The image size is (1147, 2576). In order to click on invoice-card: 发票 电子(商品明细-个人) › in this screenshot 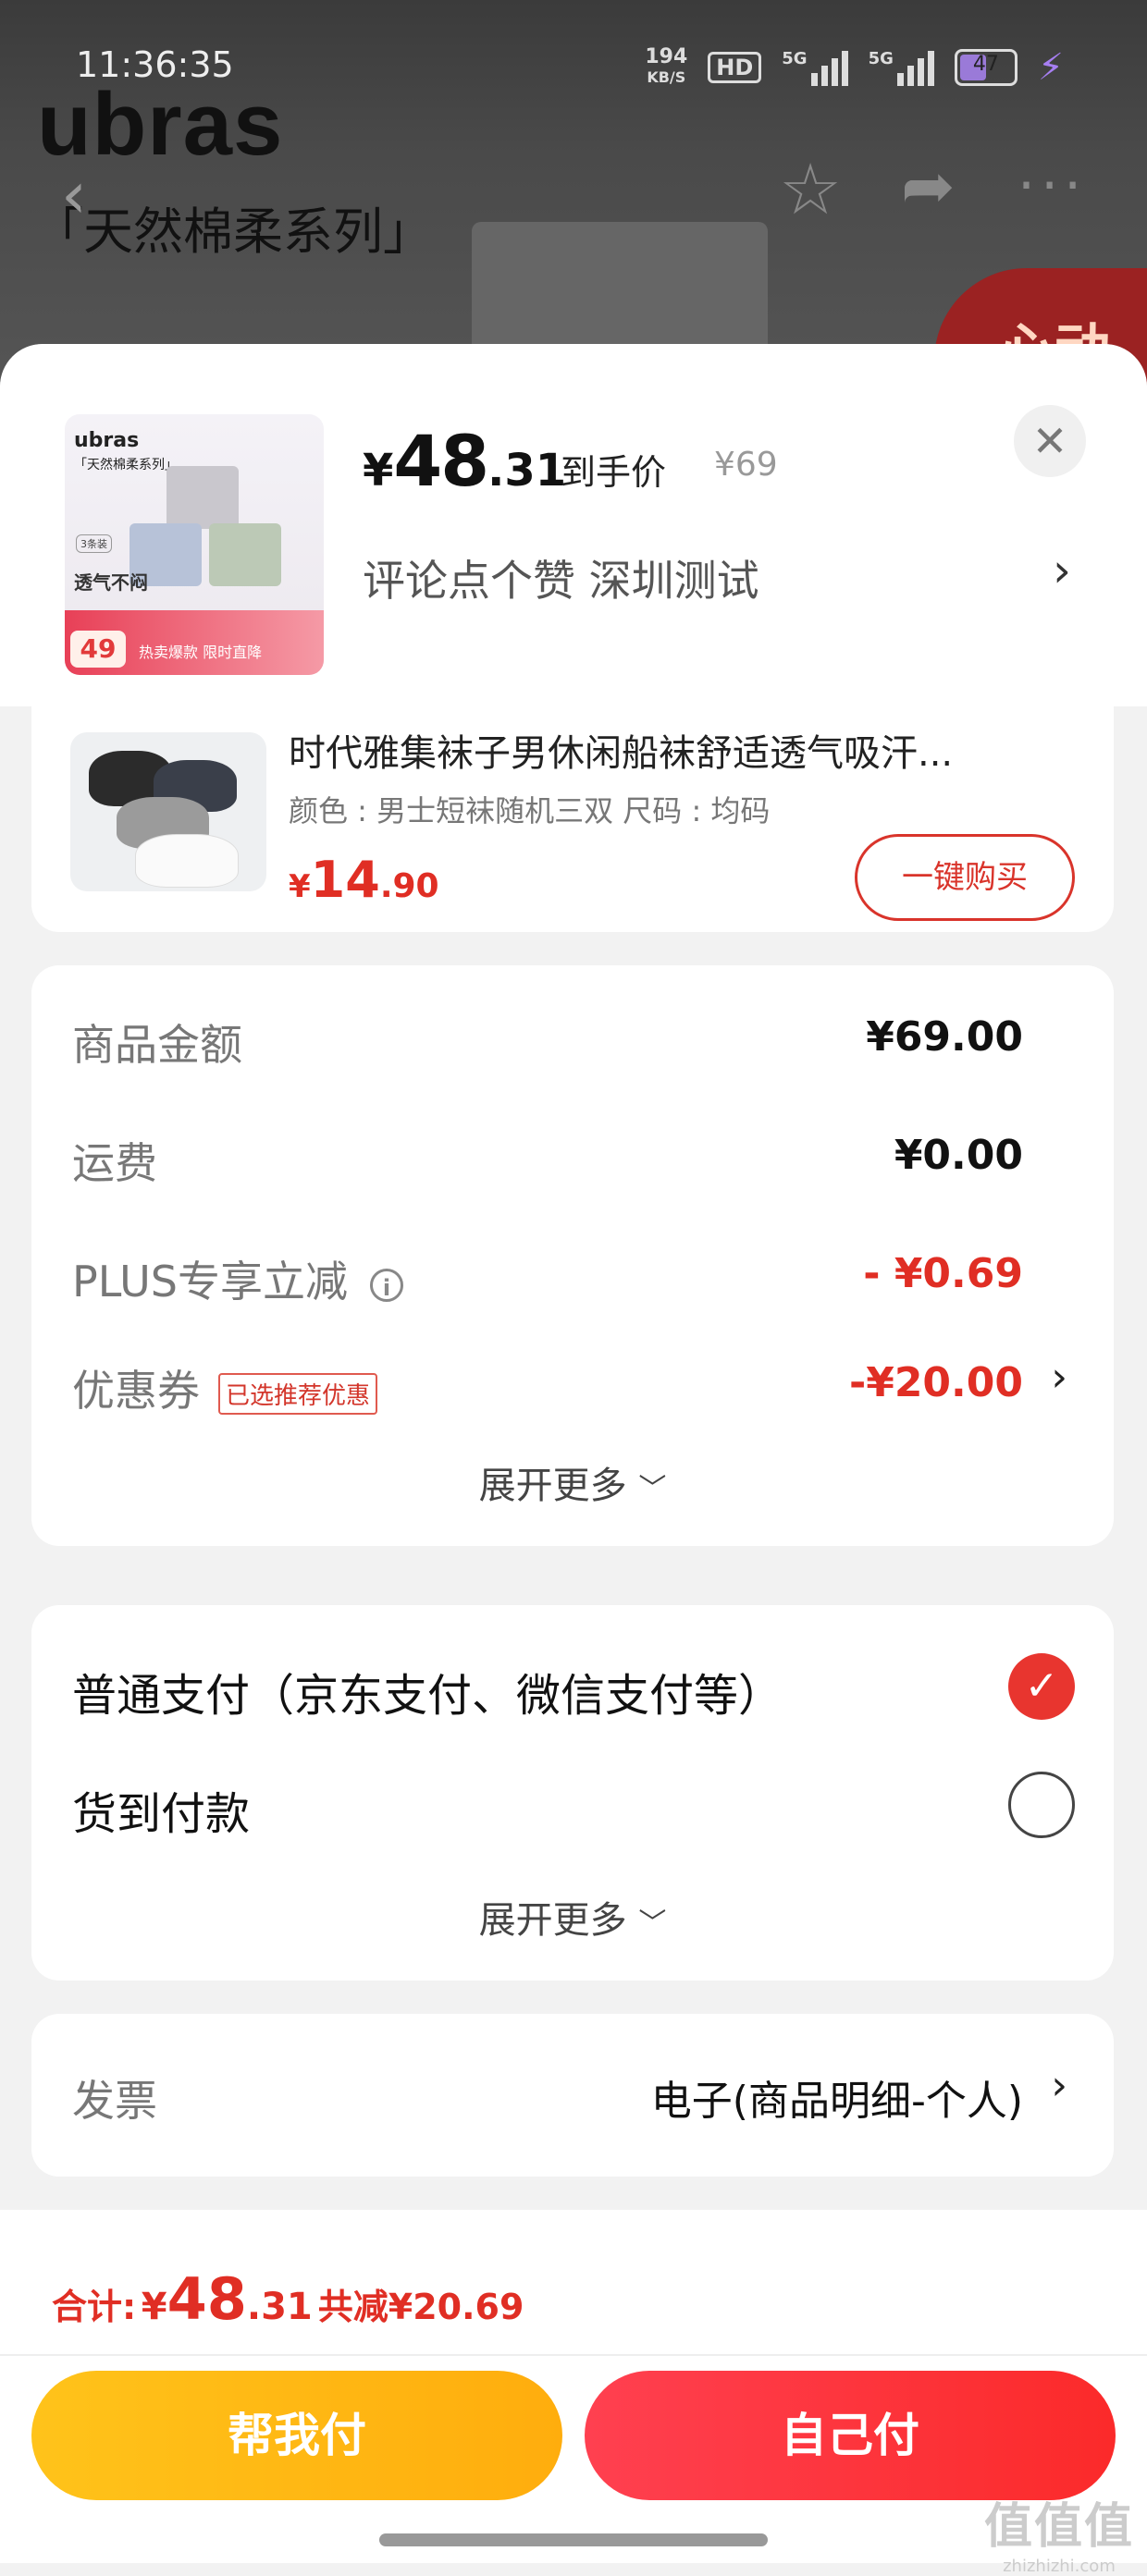, I will do `click(573, 2095)`.